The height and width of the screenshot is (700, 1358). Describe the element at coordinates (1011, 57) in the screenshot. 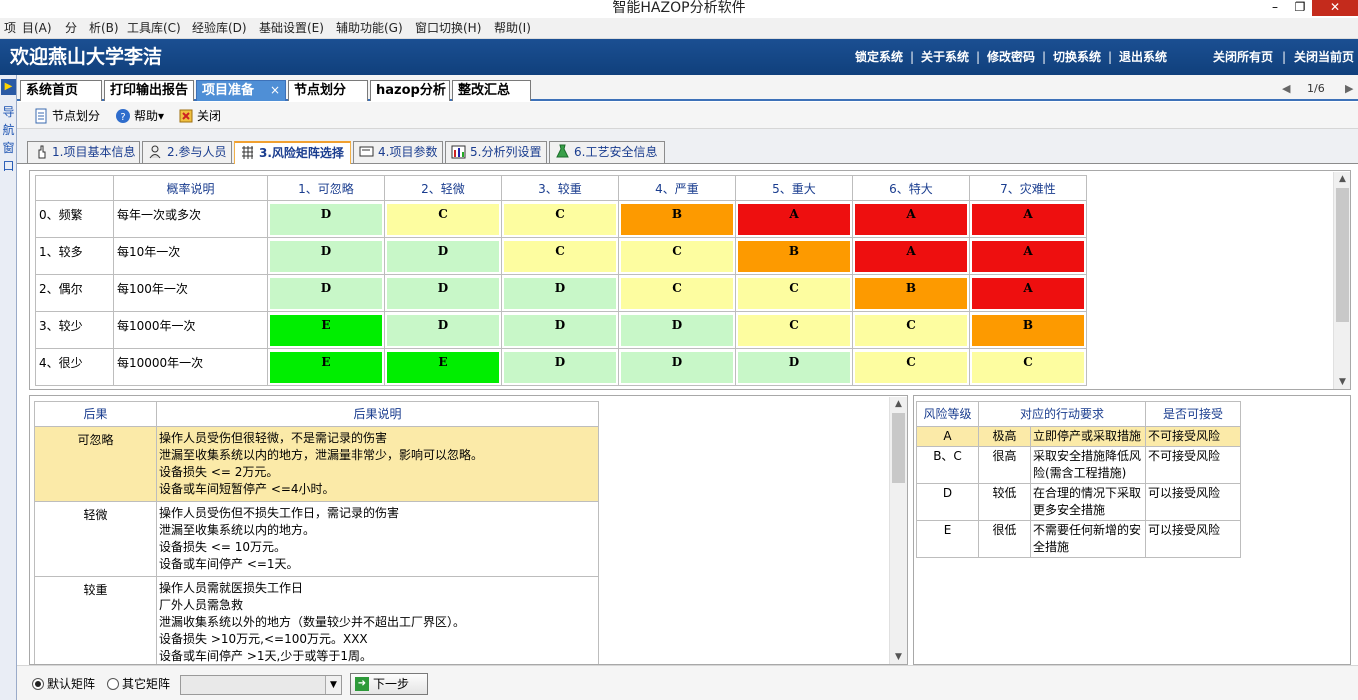

I see `change-password-link: 修改密码` at that location.